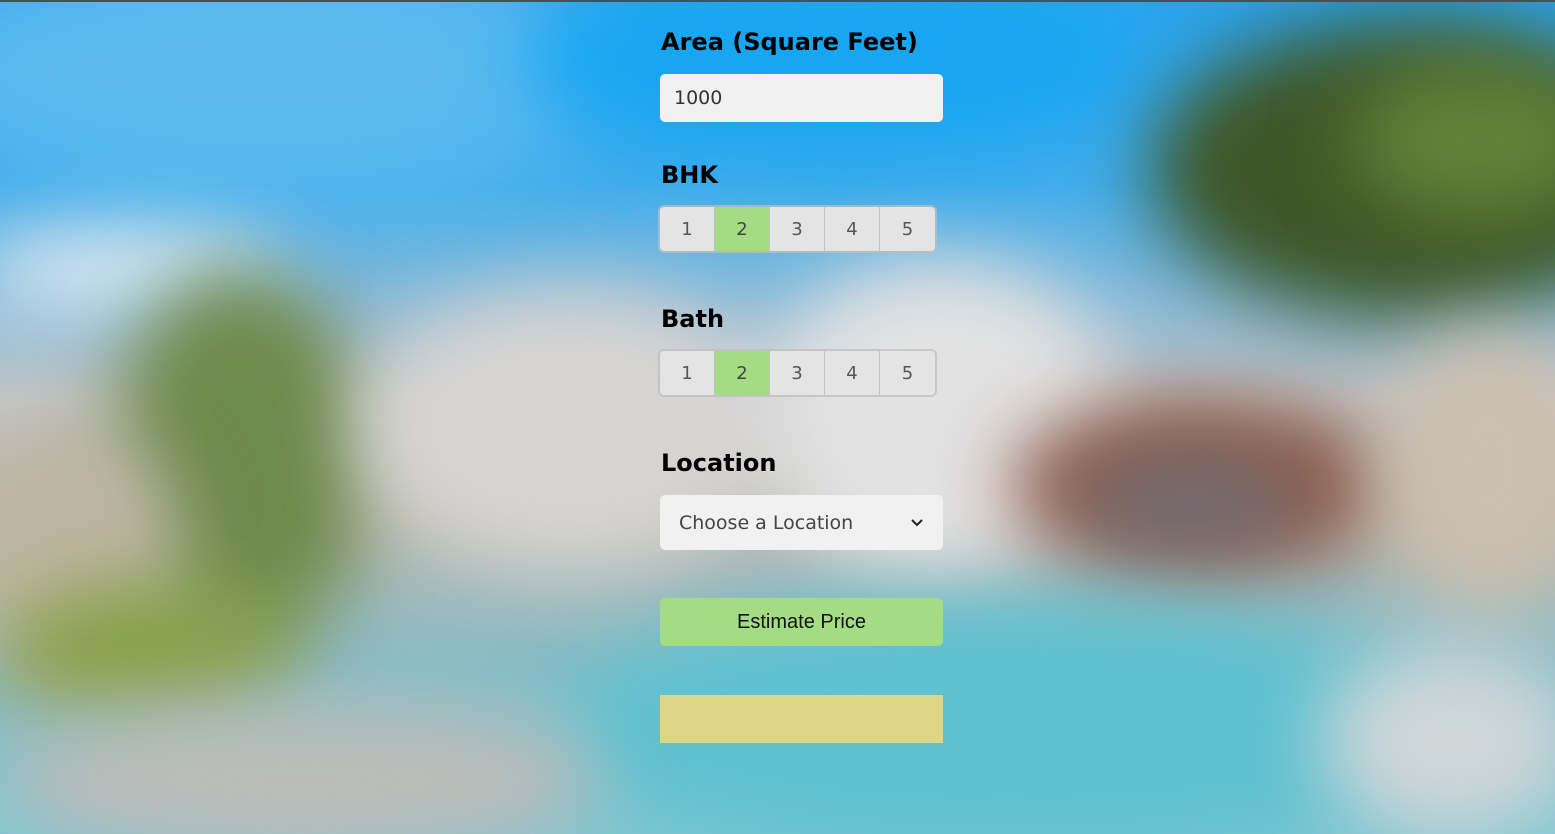 Image resolution: width=1555 pixels, height=834 pixels. What do you see at coordinates (801, 98) in the screenshot?
I see `area-input` at bounding box center [801, 98].